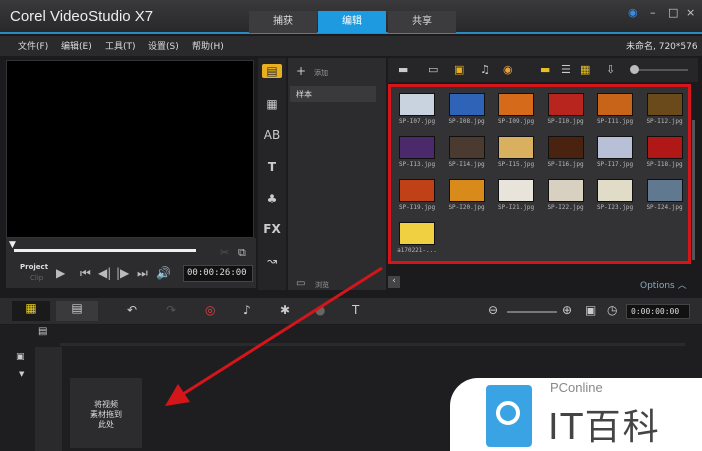  I want to click on watermark-name: IT百科, so click(604, 427).